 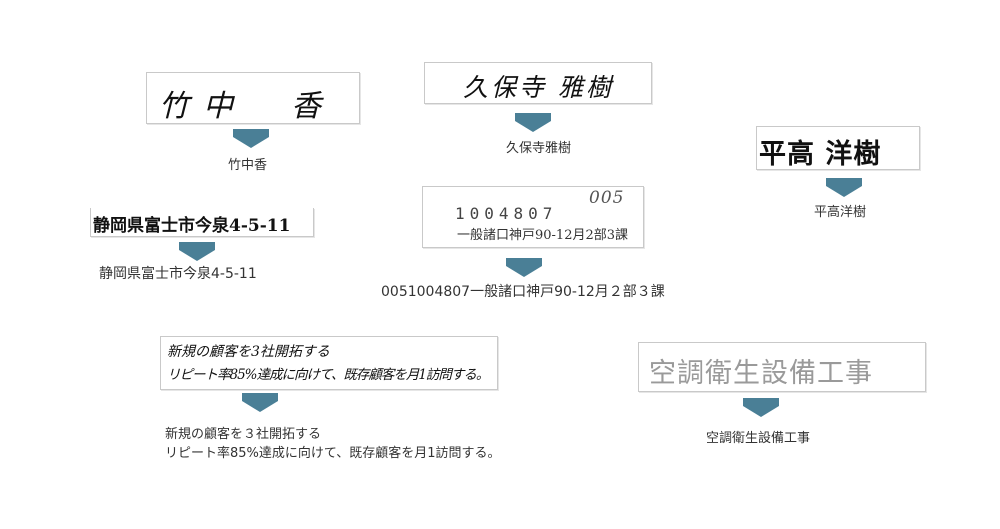 What do you see at coordinates (543, 235) in the screenshot?
I see `typed-text: 一般諸口神戸90-12月2部3課` at bounding box center [543, 235].